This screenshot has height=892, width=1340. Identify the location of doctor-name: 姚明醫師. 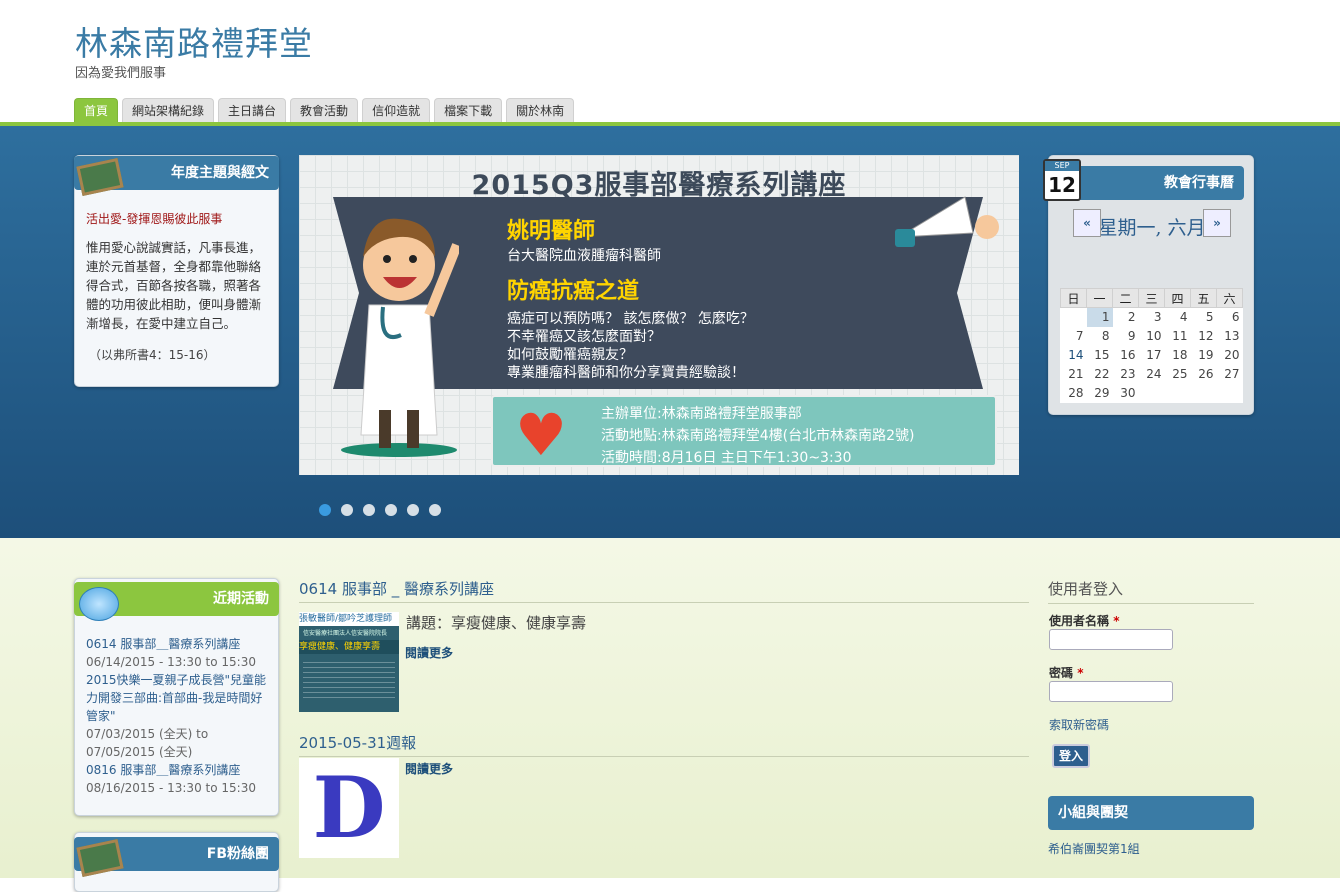
(551, 231).